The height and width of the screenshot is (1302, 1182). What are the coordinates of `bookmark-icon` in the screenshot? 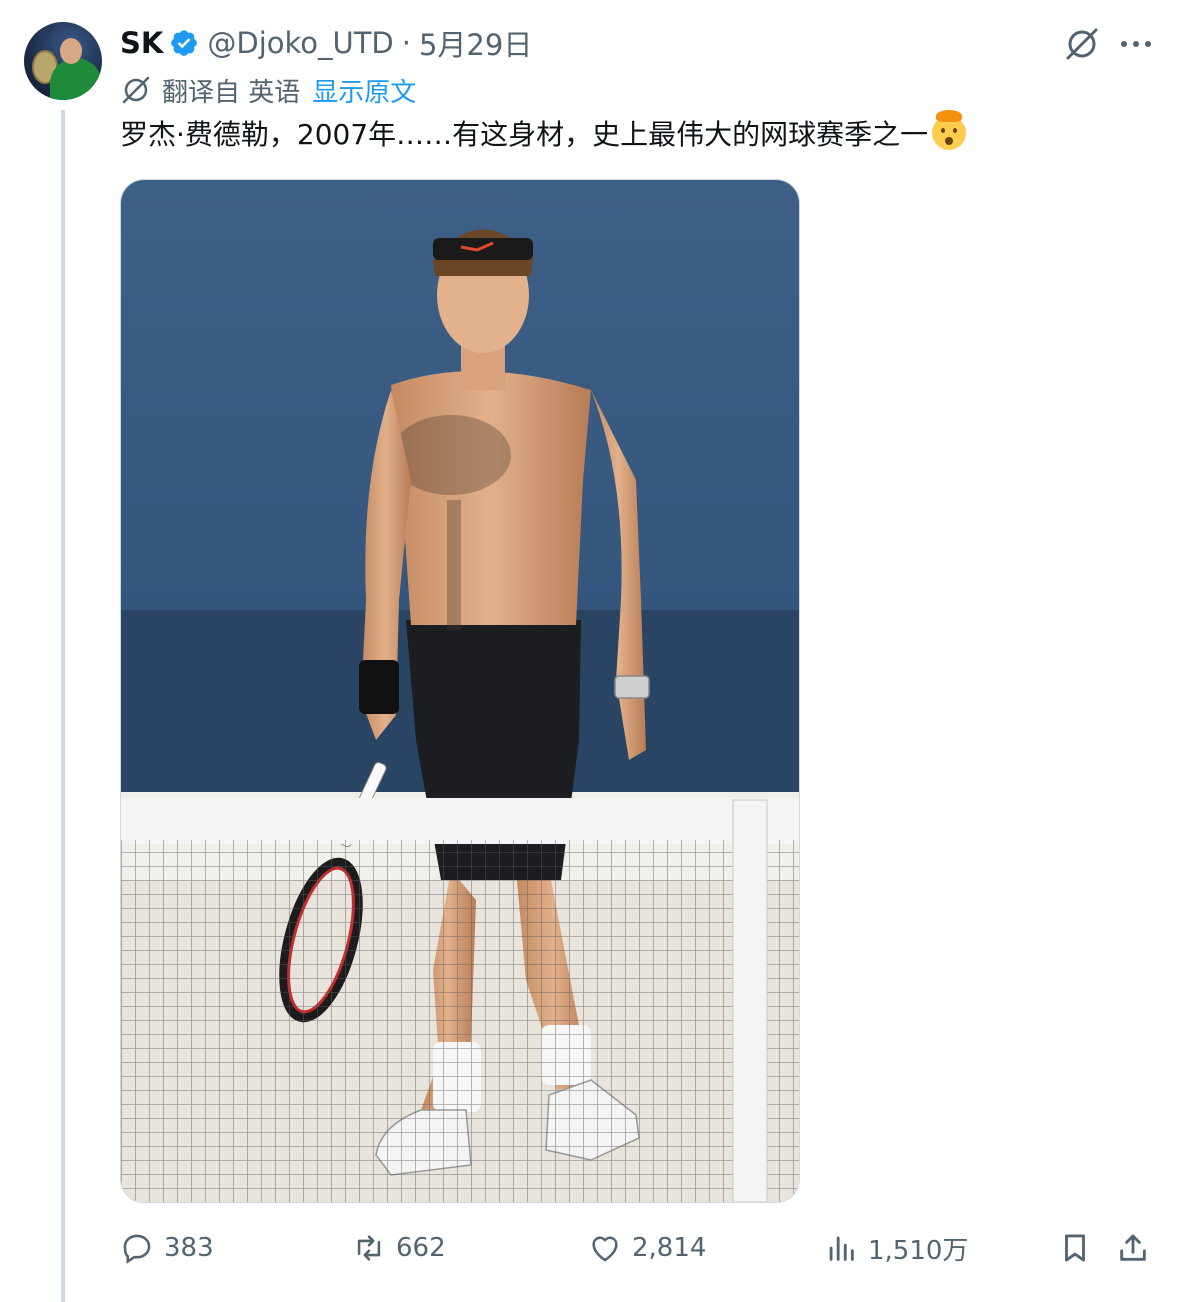 It's located at (1075, 1248).